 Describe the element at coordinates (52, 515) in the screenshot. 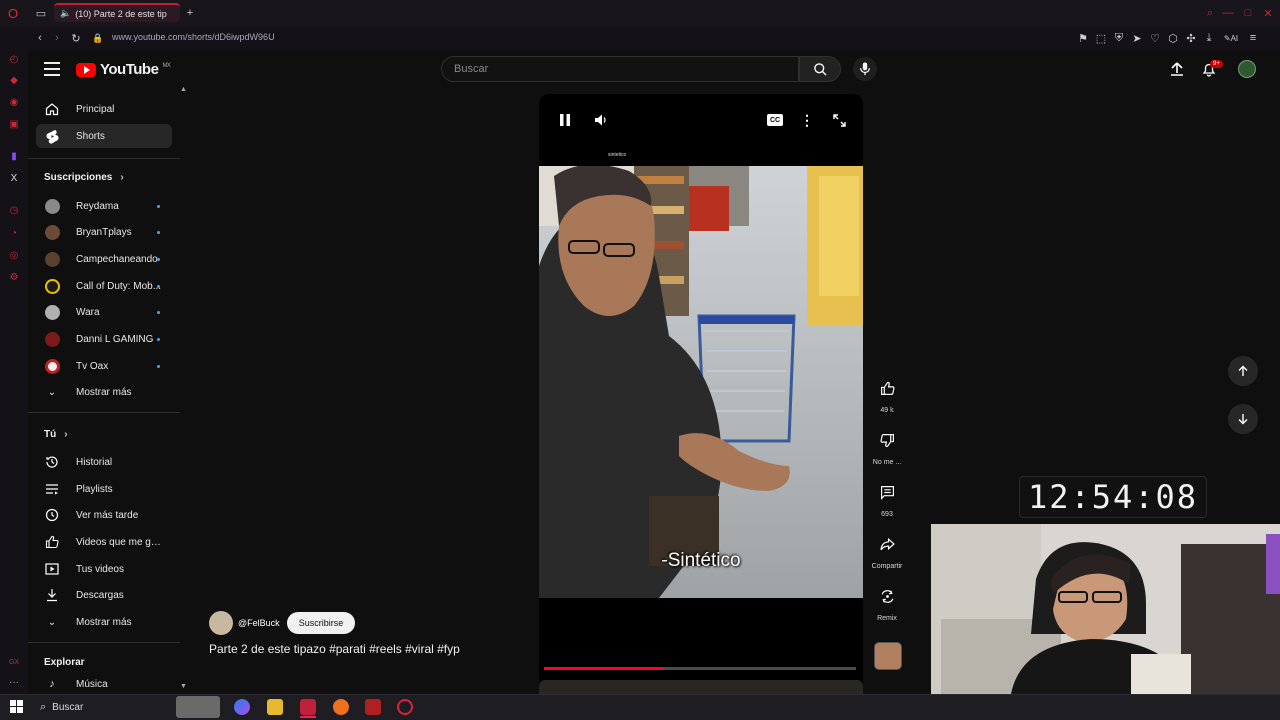

I see `watch-later-icon` at that location.